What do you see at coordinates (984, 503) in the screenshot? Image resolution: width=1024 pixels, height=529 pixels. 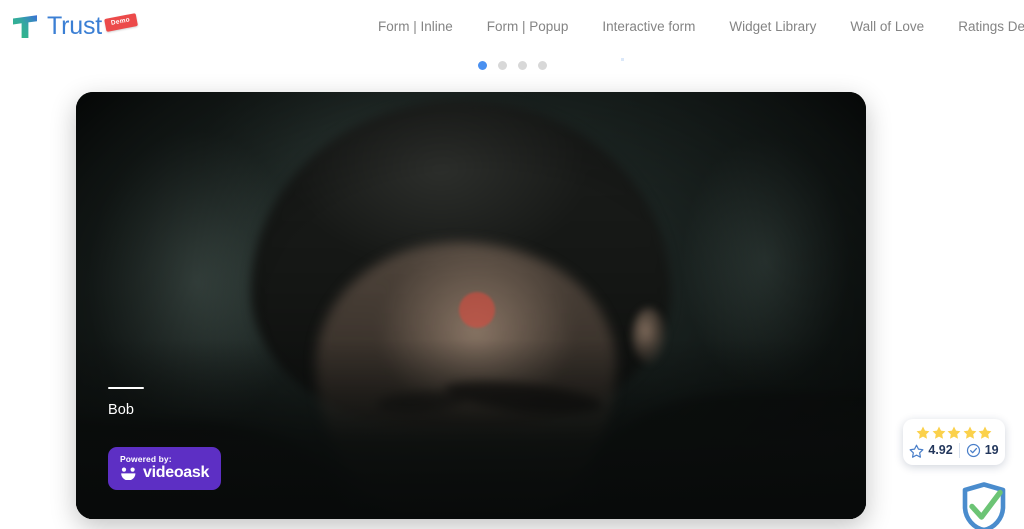 I see `shield-check-icon` at bounding box center [984, 503].